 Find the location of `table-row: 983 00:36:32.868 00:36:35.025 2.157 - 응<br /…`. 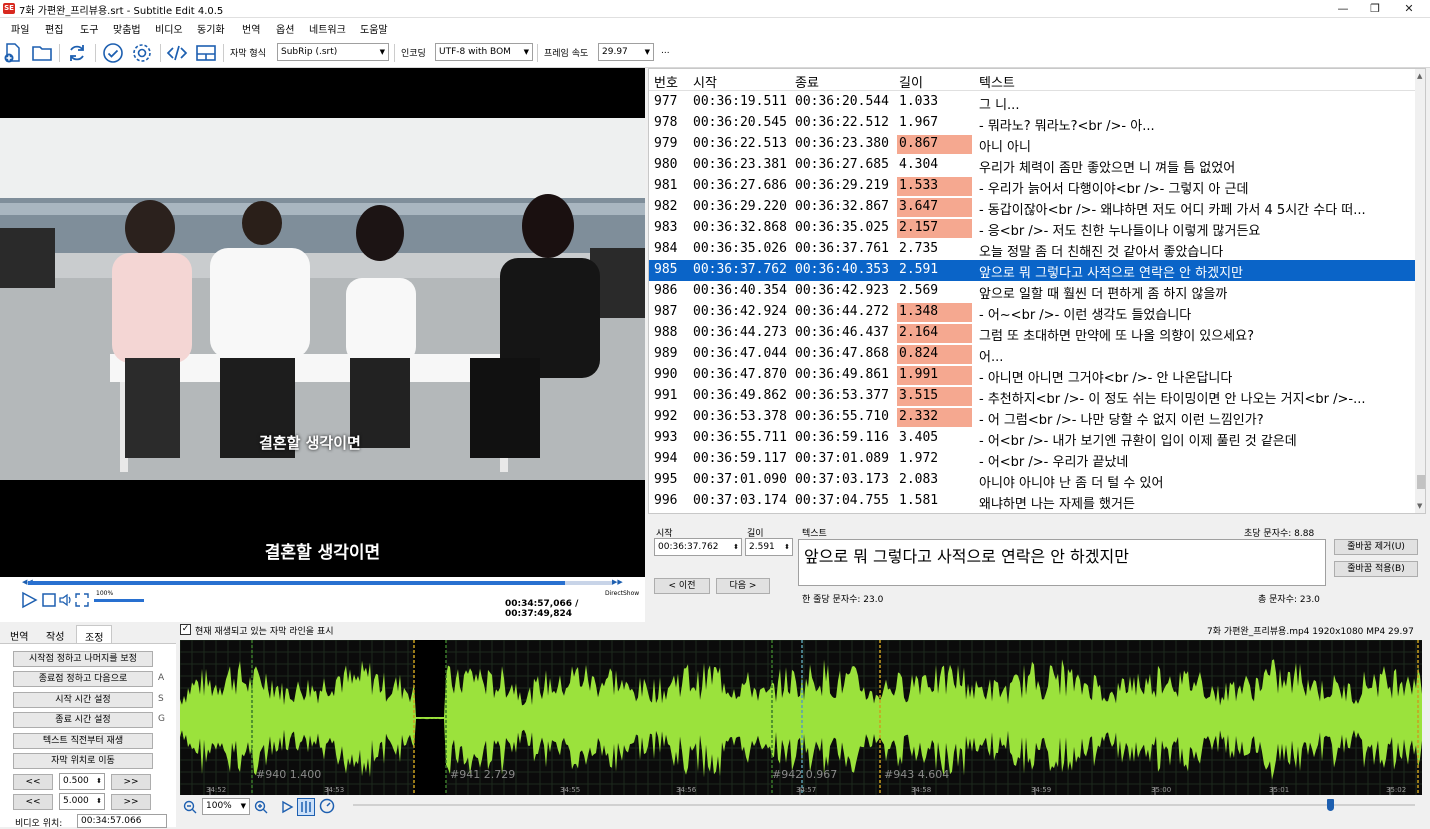

table-row: 983 00:36:32.868 00:36:35.025 2.157 - 응<br /… is located at coordinates (1032, 228).